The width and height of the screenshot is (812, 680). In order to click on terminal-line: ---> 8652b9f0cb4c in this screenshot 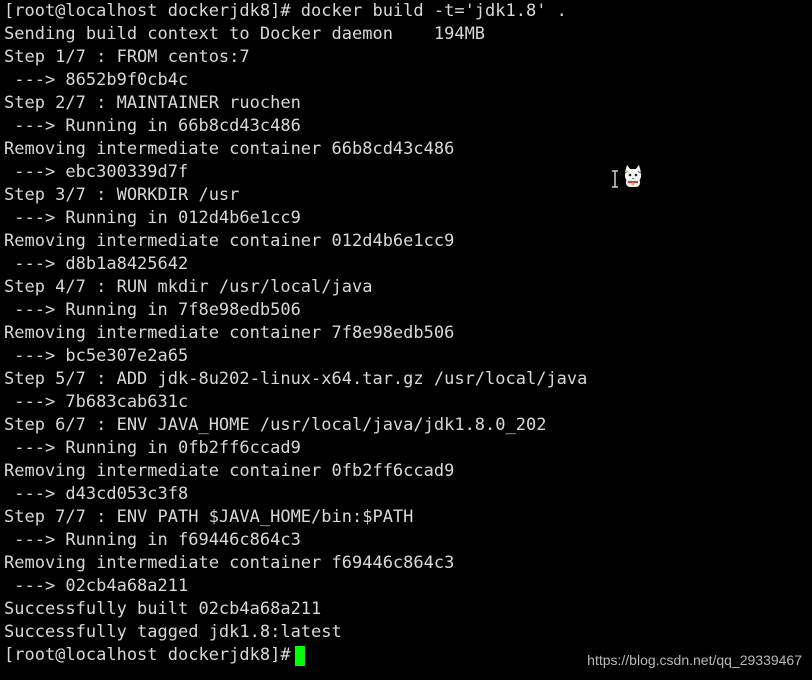, I will do `click(96, 80)`.